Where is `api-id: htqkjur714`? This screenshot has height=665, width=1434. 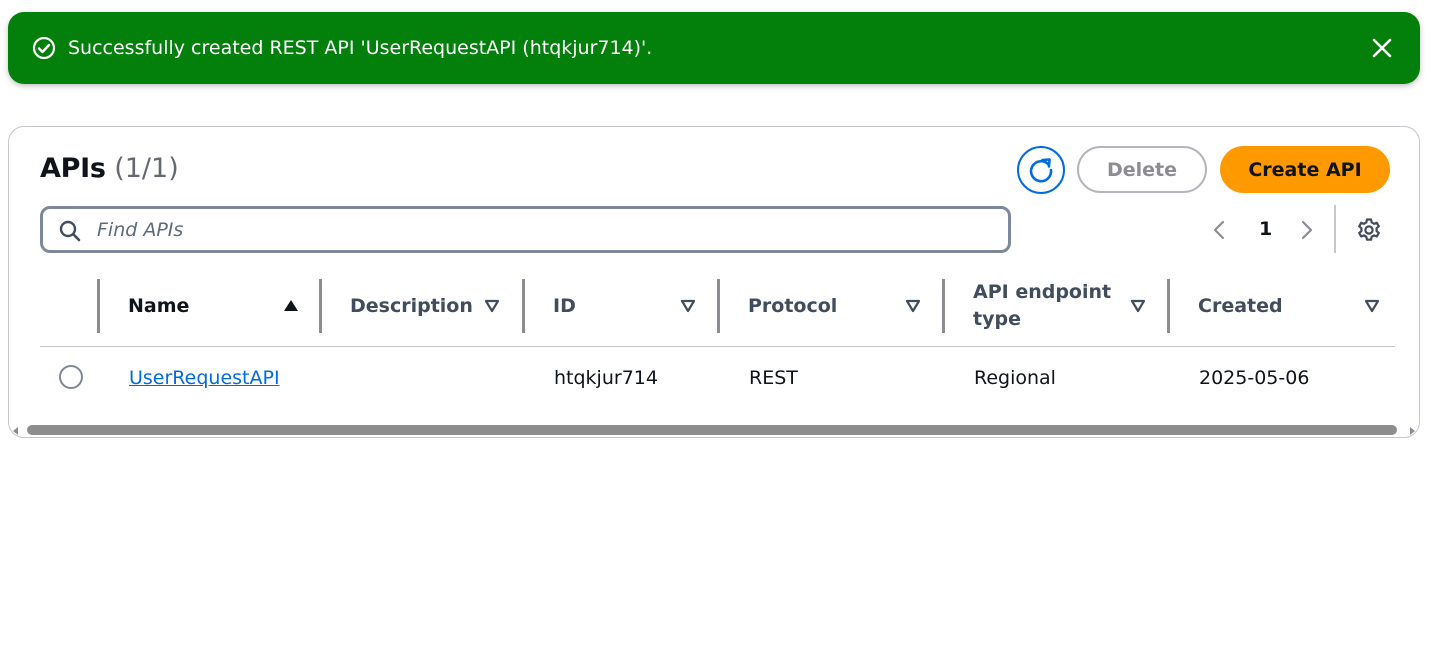
api-id: htqkjur714 is located at coordinates (606, 378).